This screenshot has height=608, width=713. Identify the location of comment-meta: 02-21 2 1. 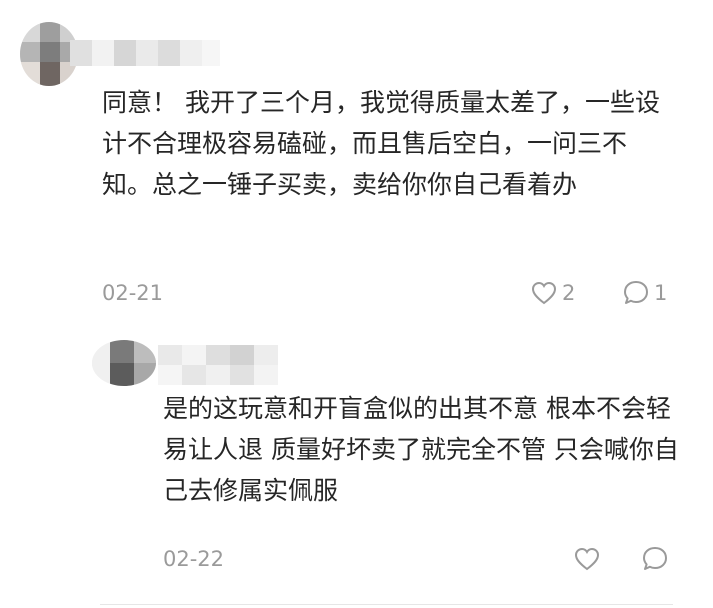
(385, 293).